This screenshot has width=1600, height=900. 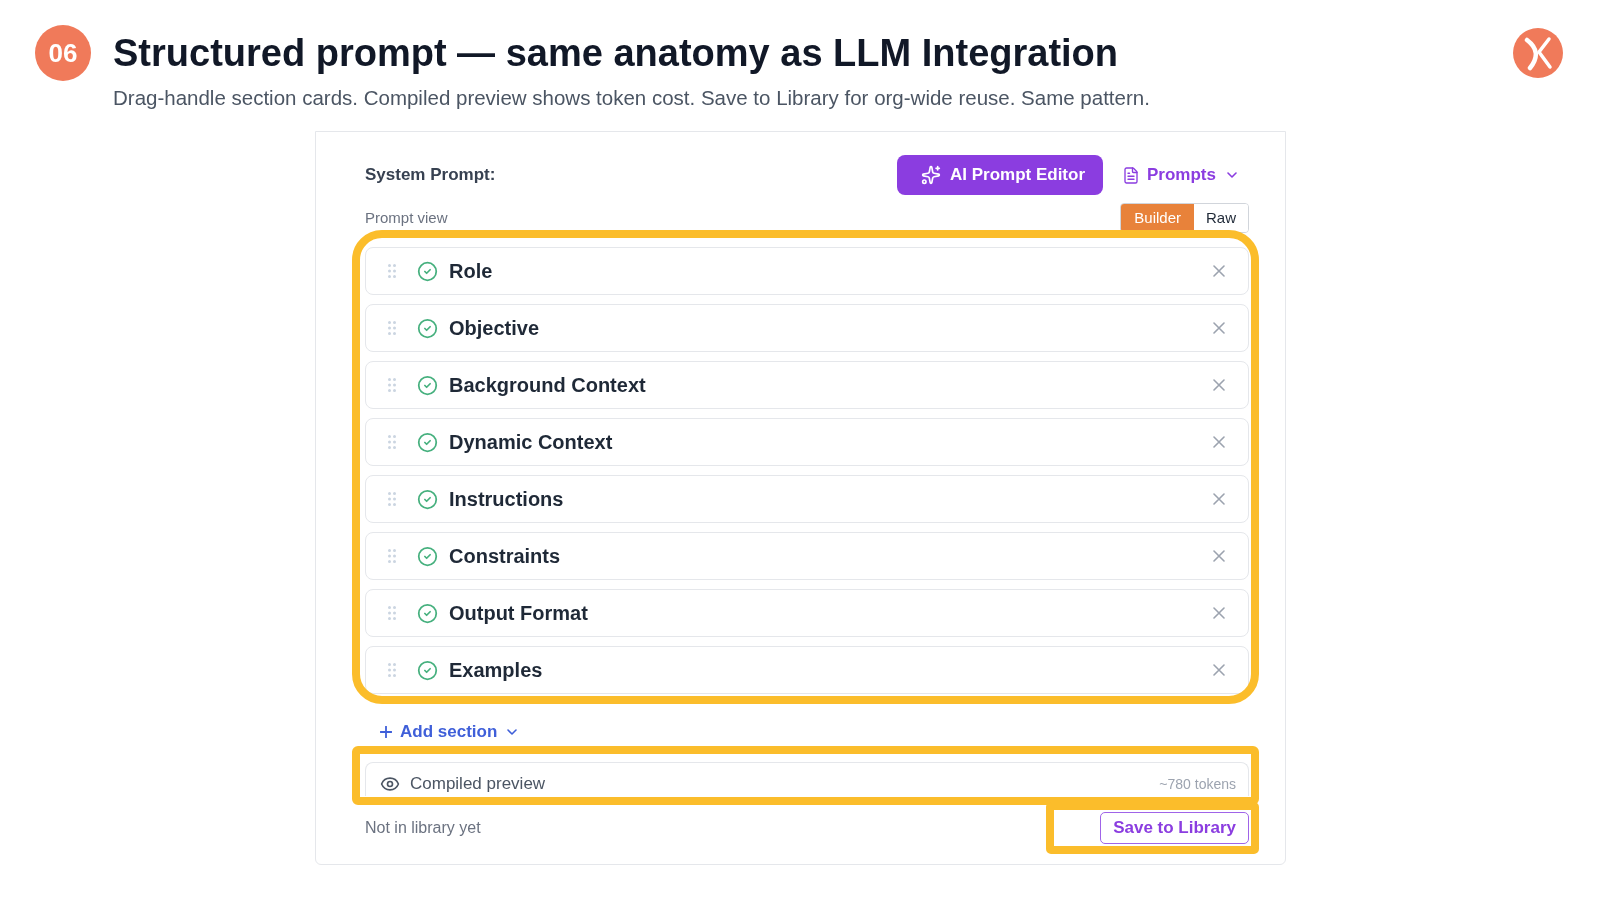 I want to click on compiled-preview-bar: Compiled preview ~780 tokens, so click(x=807, y=779).